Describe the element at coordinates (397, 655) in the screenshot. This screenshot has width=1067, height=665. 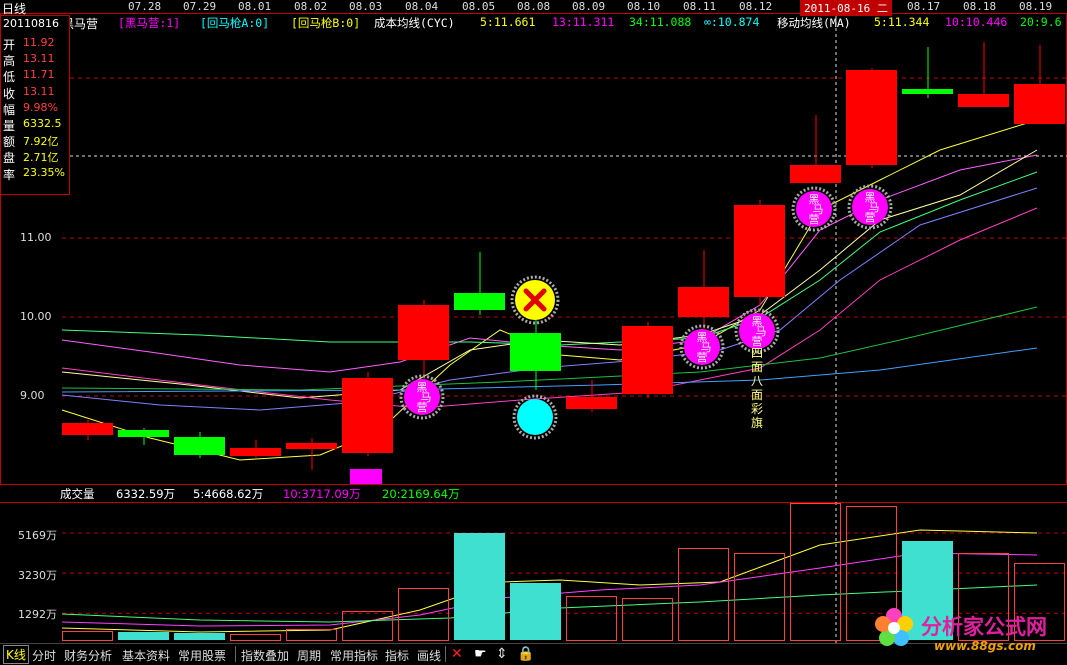
I see `toolbar-item: 指标` at that location.